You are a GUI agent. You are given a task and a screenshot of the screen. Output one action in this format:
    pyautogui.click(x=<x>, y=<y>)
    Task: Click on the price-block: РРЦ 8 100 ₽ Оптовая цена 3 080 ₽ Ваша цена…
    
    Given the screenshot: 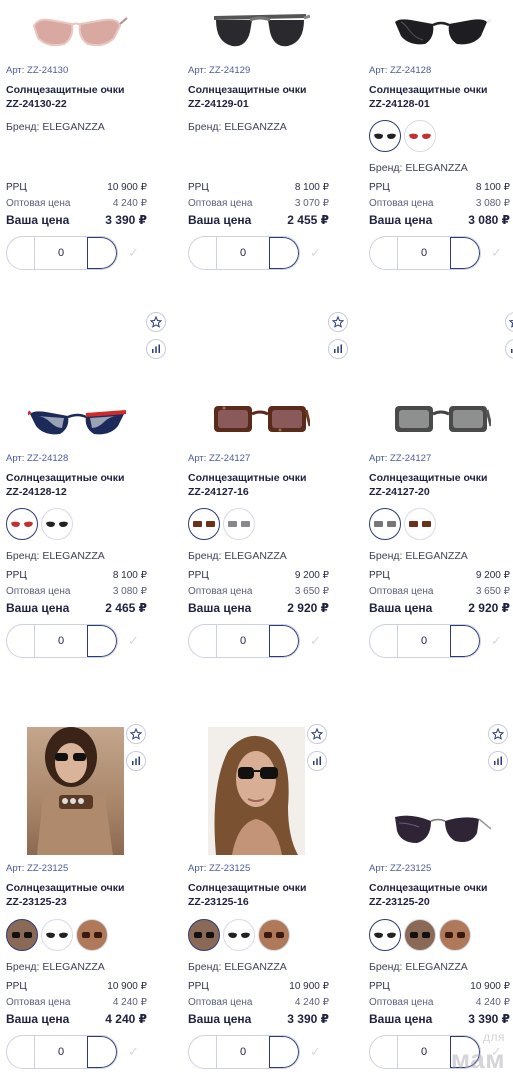 What is the action you would take?
    pyautogui.click(x=439, y=204)
    